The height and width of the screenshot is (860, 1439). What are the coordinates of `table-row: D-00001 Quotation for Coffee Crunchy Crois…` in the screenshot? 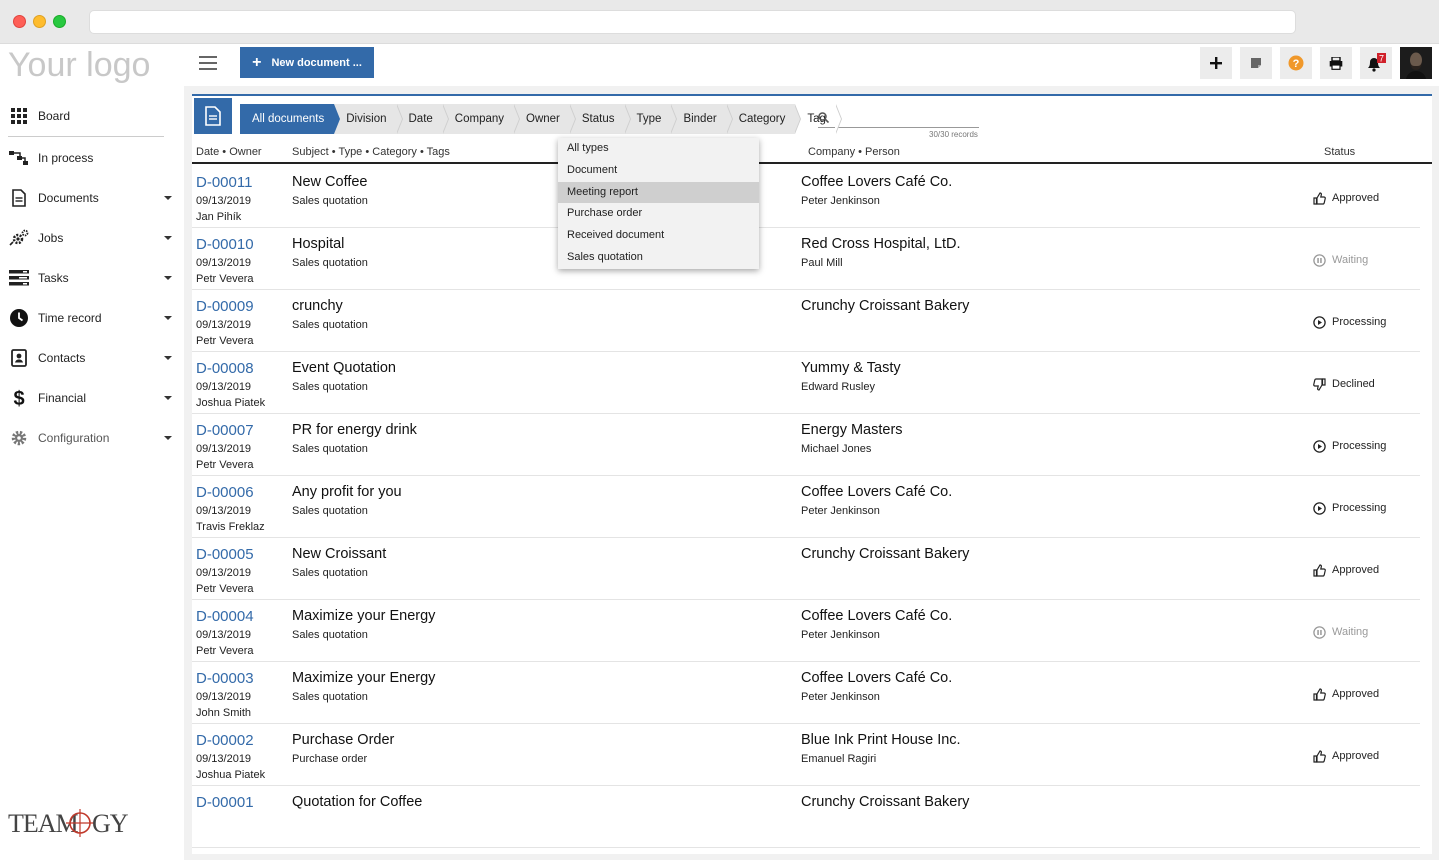 It's located at (806, 817).